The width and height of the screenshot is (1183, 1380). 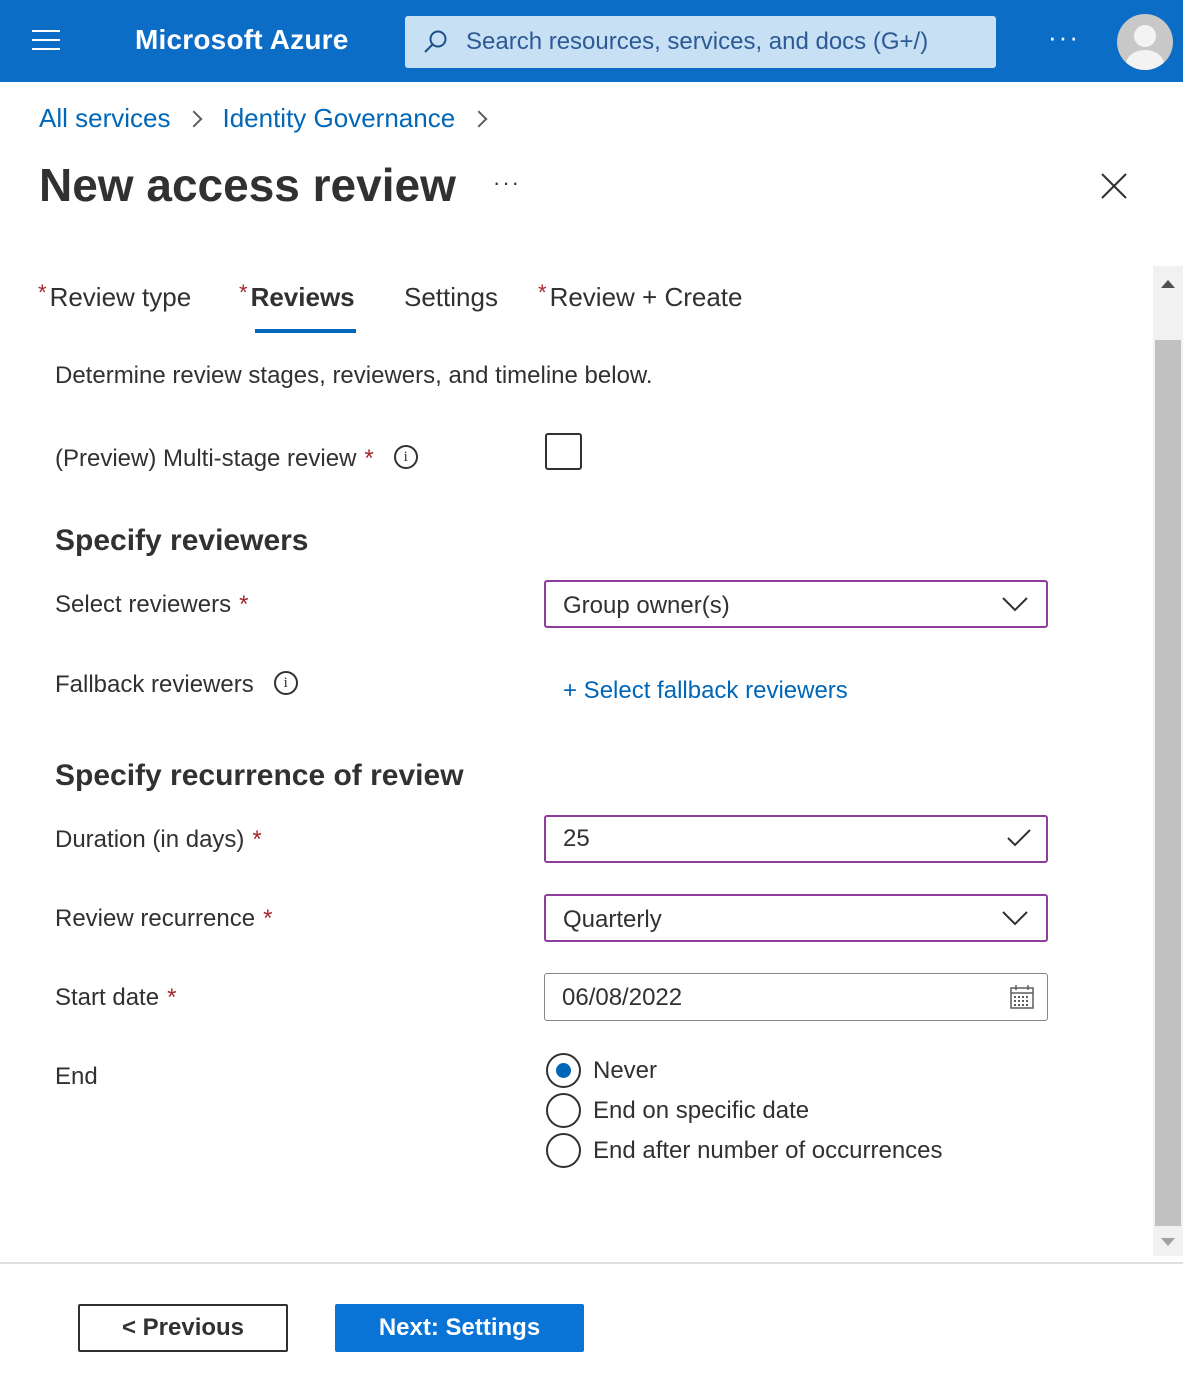 What do you see at coordinates (507, 183) in the screenshot?
I see `title-more-icon: ···` at bounding box center [507, 183].